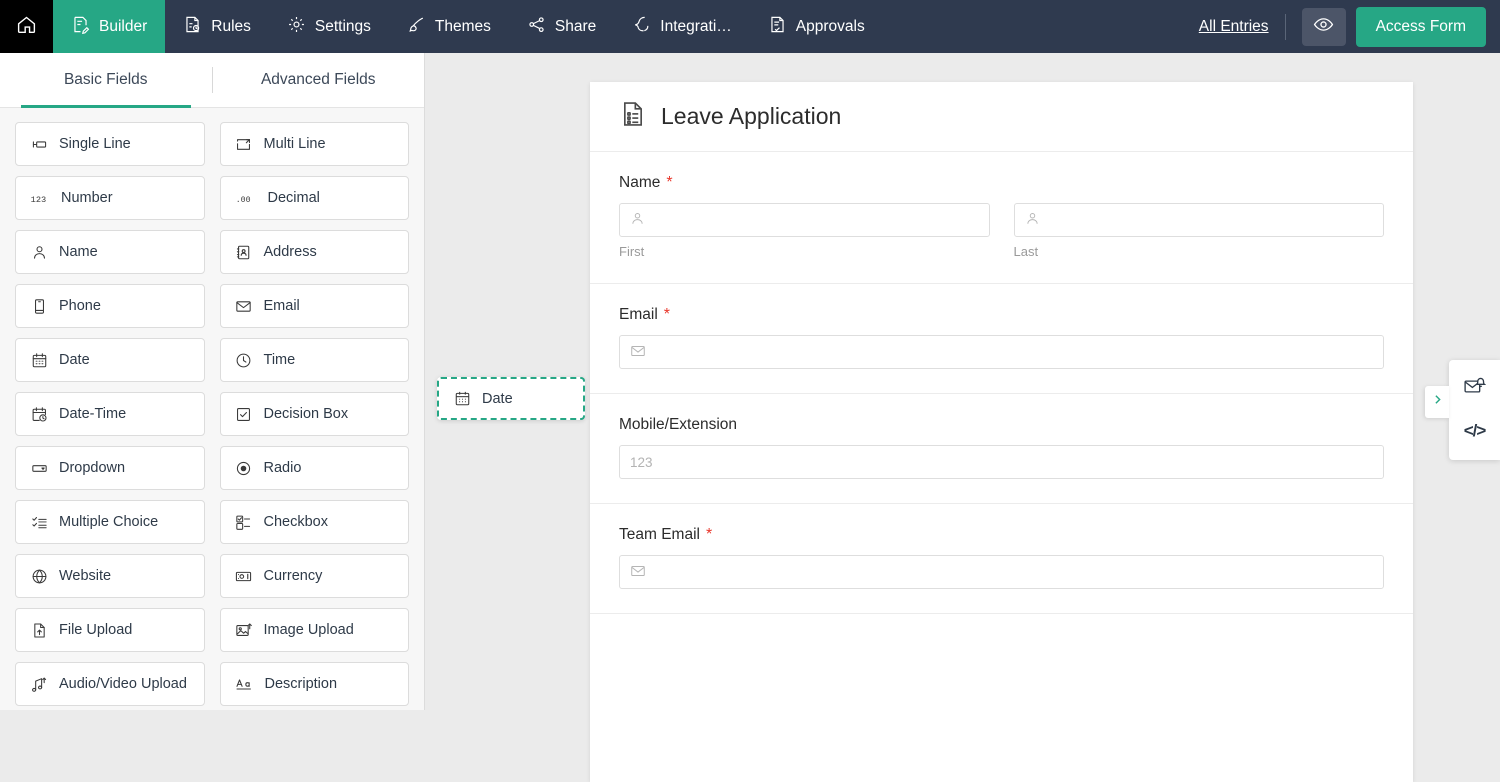 This screenshot has height=782, width=1500. What do you see at coordinates (110, 630) in the screenshot?
I see `field-chip-file-upload: File Upload` at bounding box center [110, 630].